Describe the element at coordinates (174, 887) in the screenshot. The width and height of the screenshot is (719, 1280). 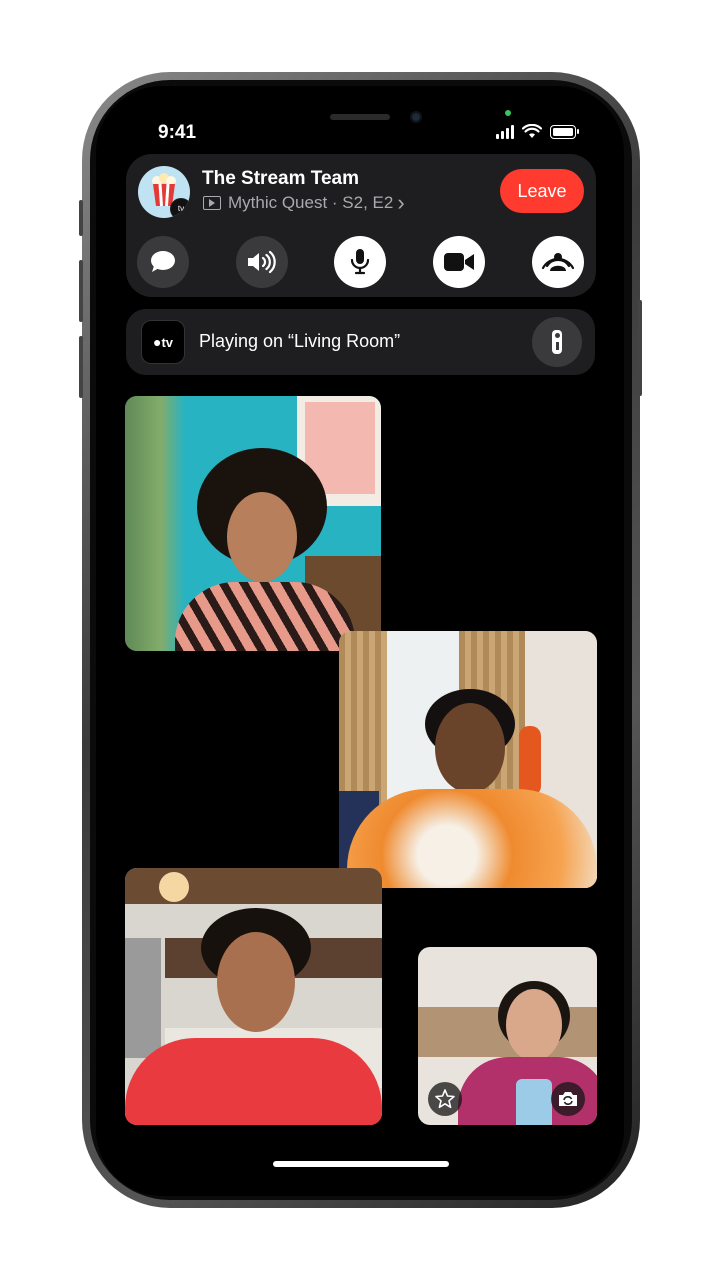
I see `pendant-lamp` at that location.